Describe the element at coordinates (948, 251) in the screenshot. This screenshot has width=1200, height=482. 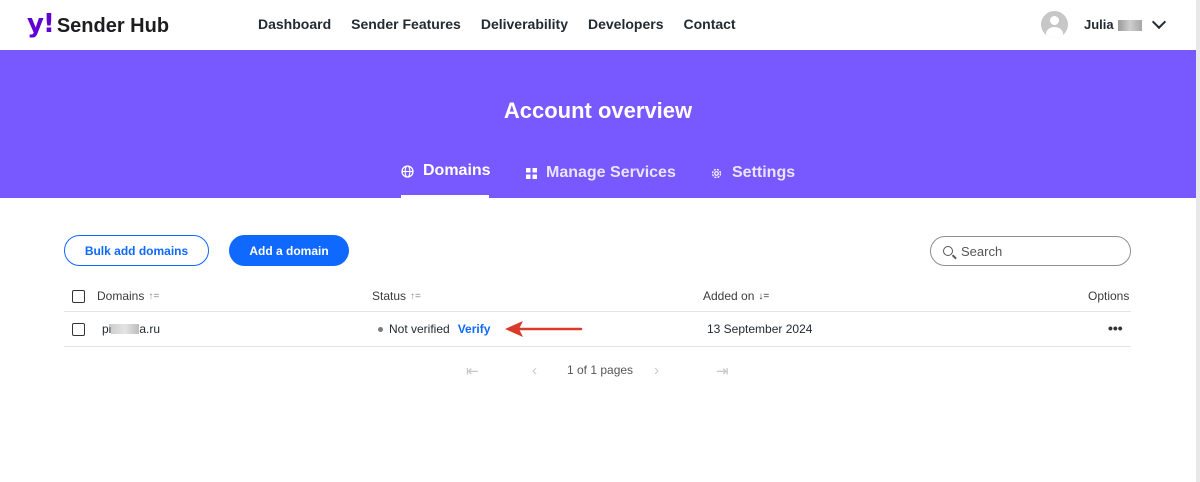
I see `search-icon` at that location.